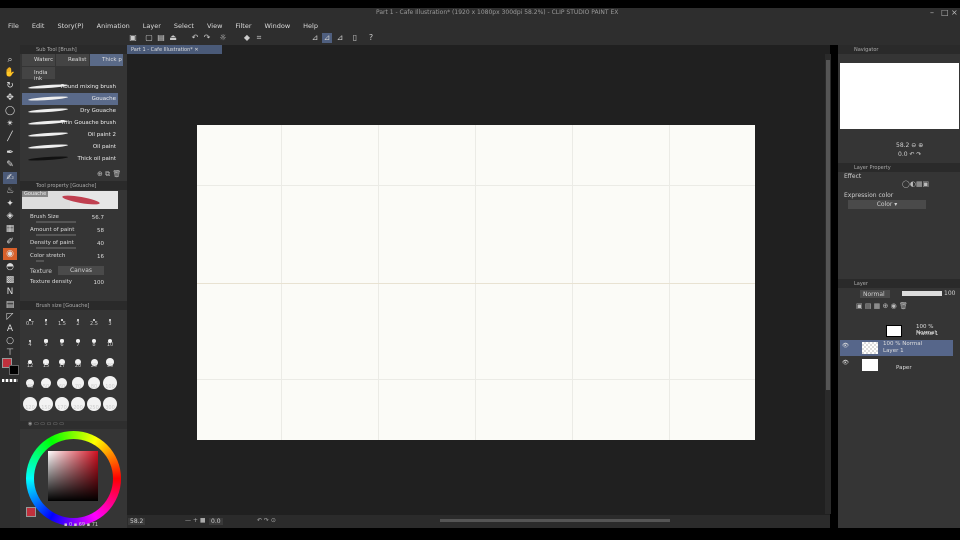 This screenshot has width=960, height=540. I want to click on saturation-value-square, so click(73, 476).